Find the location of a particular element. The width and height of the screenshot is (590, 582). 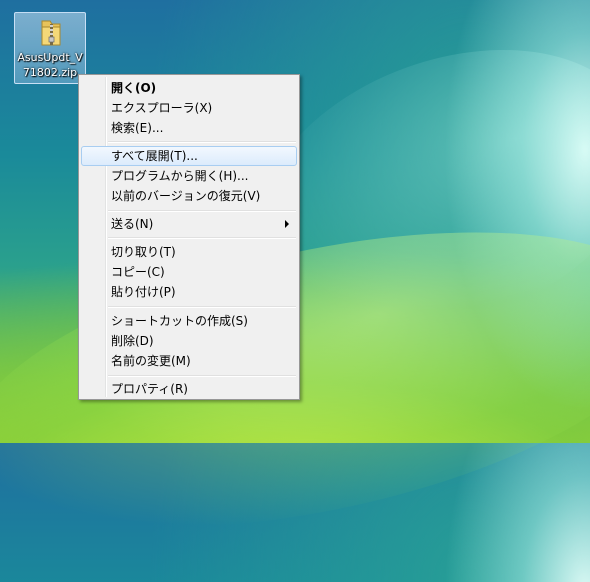

desktop-icon-label: AsusUpdt_V71802.zip is located at coordinates (50, 65).